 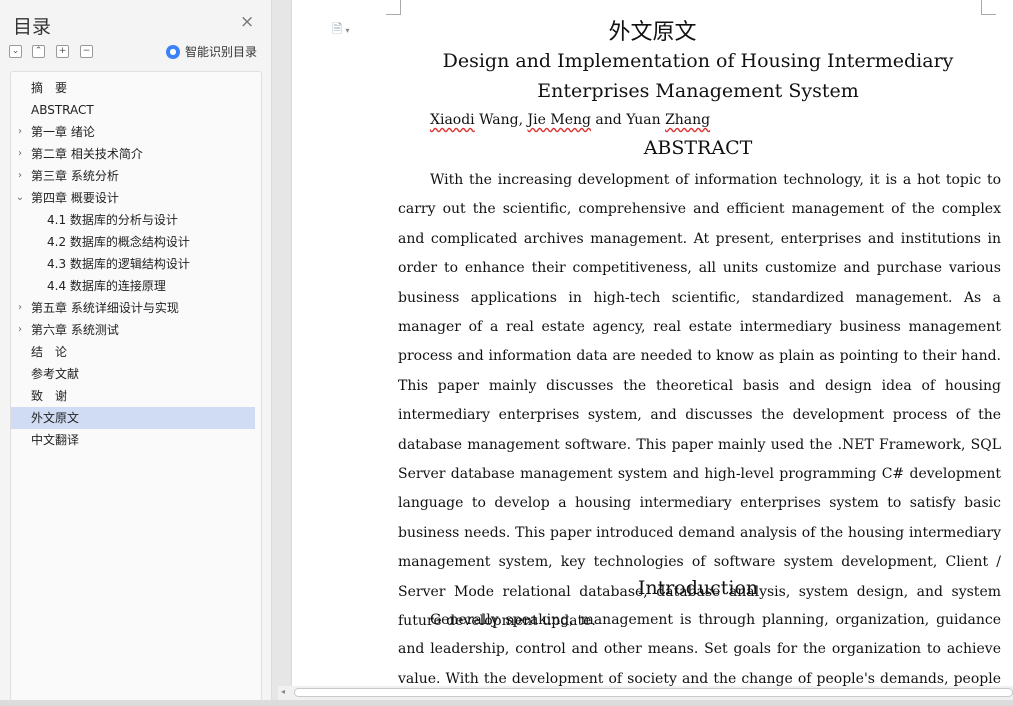 What do you see at coordinates (62, 110) in the screenshot?
I see `toc-item-label: ABSTRACT` at bounding box center [62, 110].